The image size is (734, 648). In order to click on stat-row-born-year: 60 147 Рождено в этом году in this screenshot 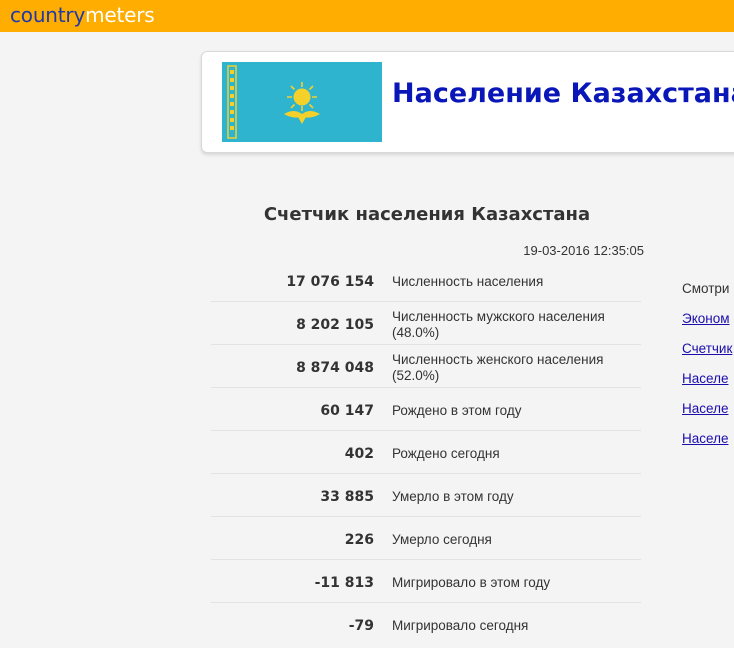, I will do `click(426, 409)`.